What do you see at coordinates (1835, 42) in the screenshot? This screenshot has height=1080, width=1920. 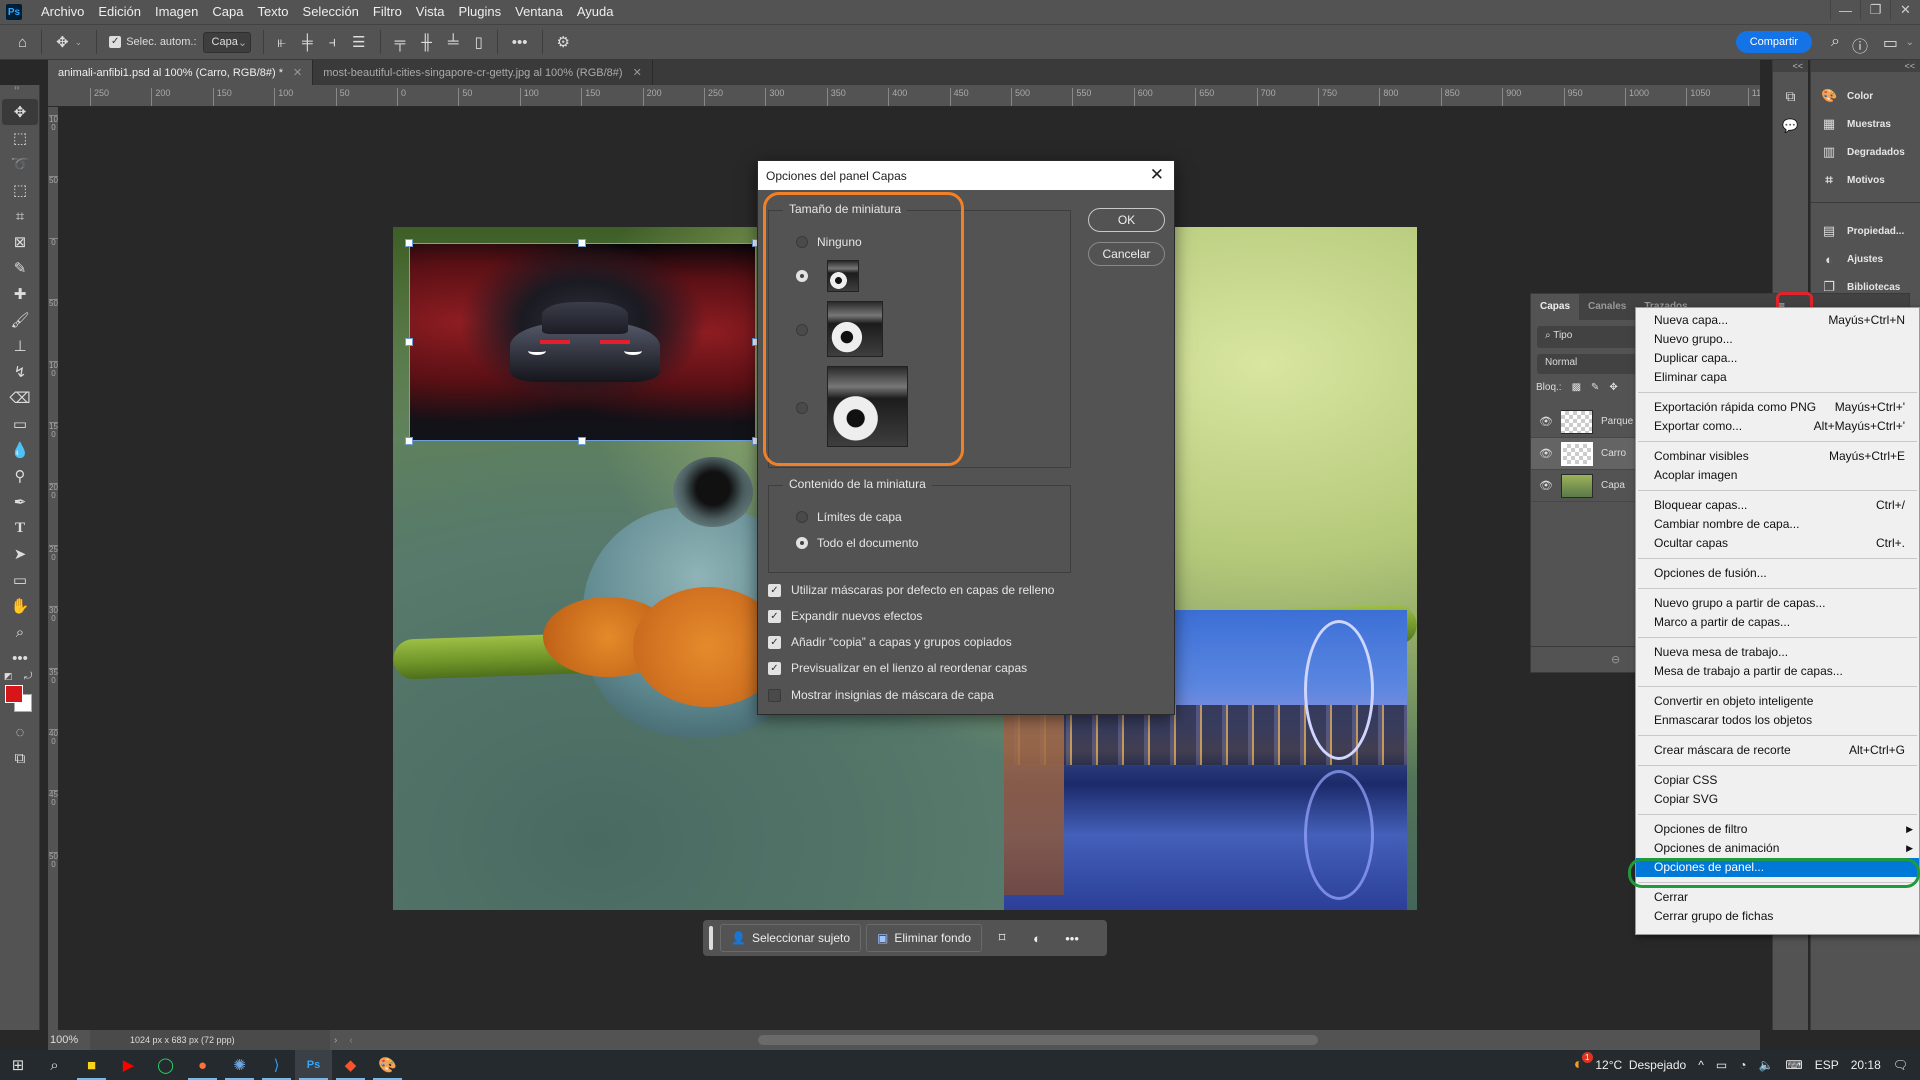 I see `search-icon: ⌕` at bounding box center [1835, 42].